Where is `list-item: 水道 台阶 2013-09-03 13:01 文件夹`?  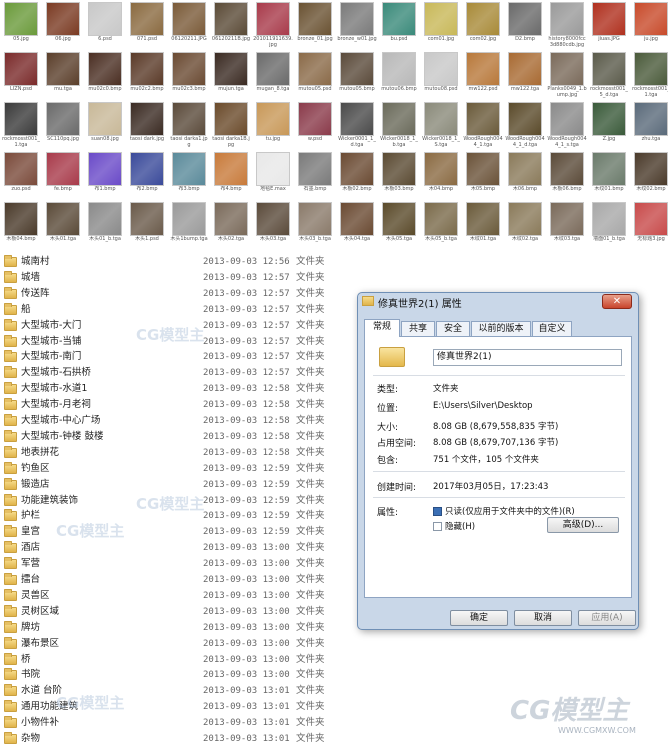
list-item: 水道 台阶 2013-09-03 13:01 文件夹 is located at coordinates (180, 691).